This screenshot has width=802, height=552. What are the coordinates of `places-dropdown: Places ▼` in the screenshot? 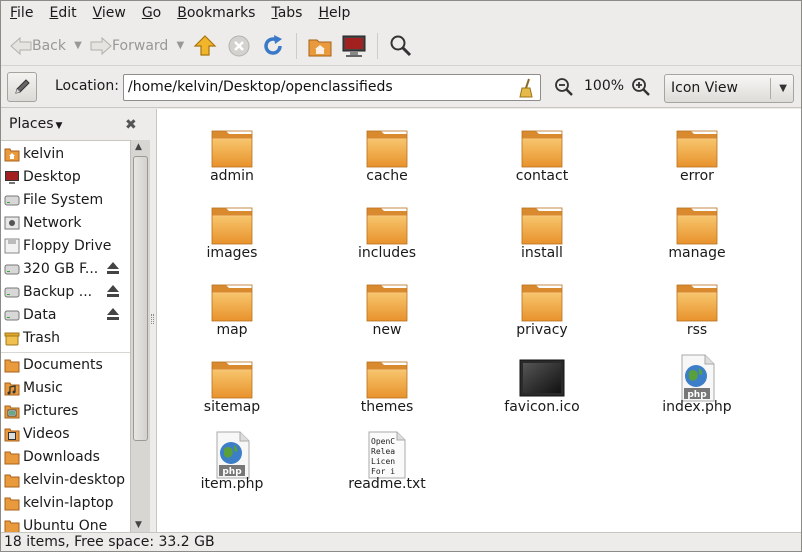 It's located at (35, 124).